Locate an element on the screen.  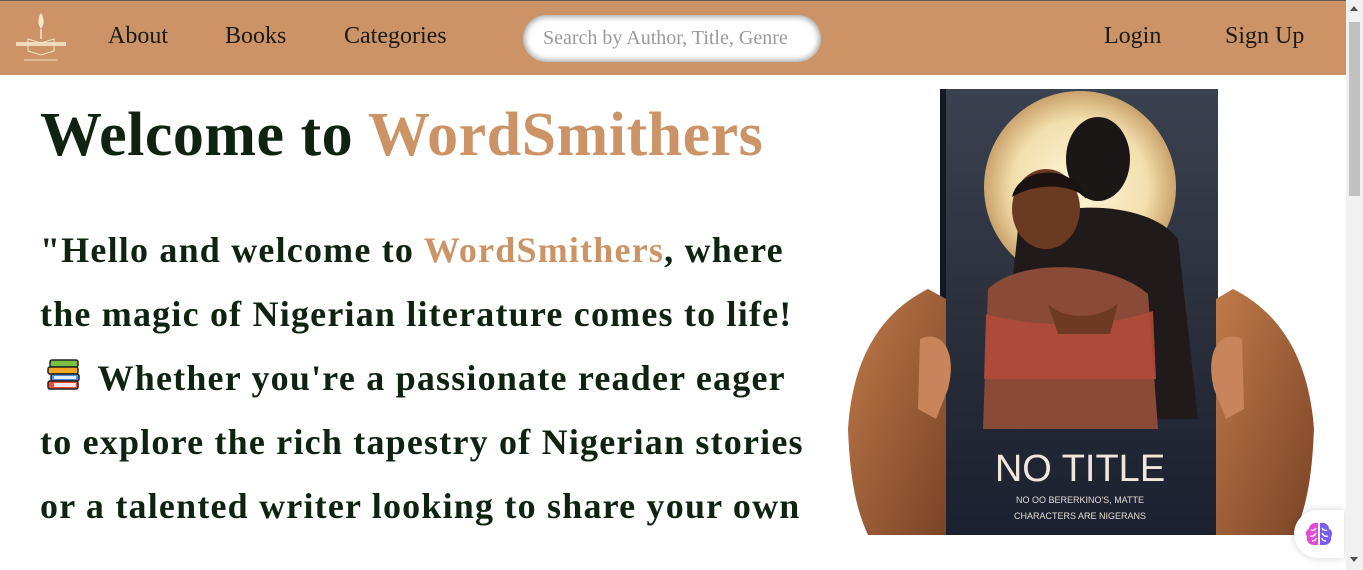
book-cover-title: NO TITLE is located at coordinates (1080, 469).